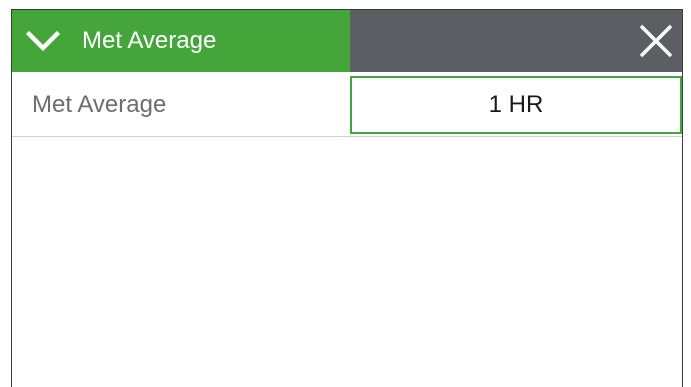 This screenshot has width=691, height=387. I want to click on setting-value-field: 1 HR, so click(516, 105).